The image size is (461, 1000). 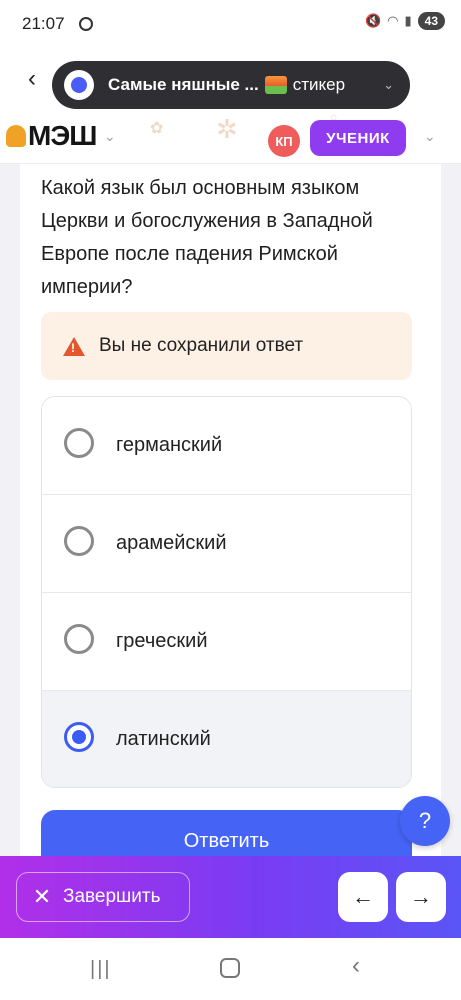 I want to click on back-button: ‹, so click(x=32, y=79).